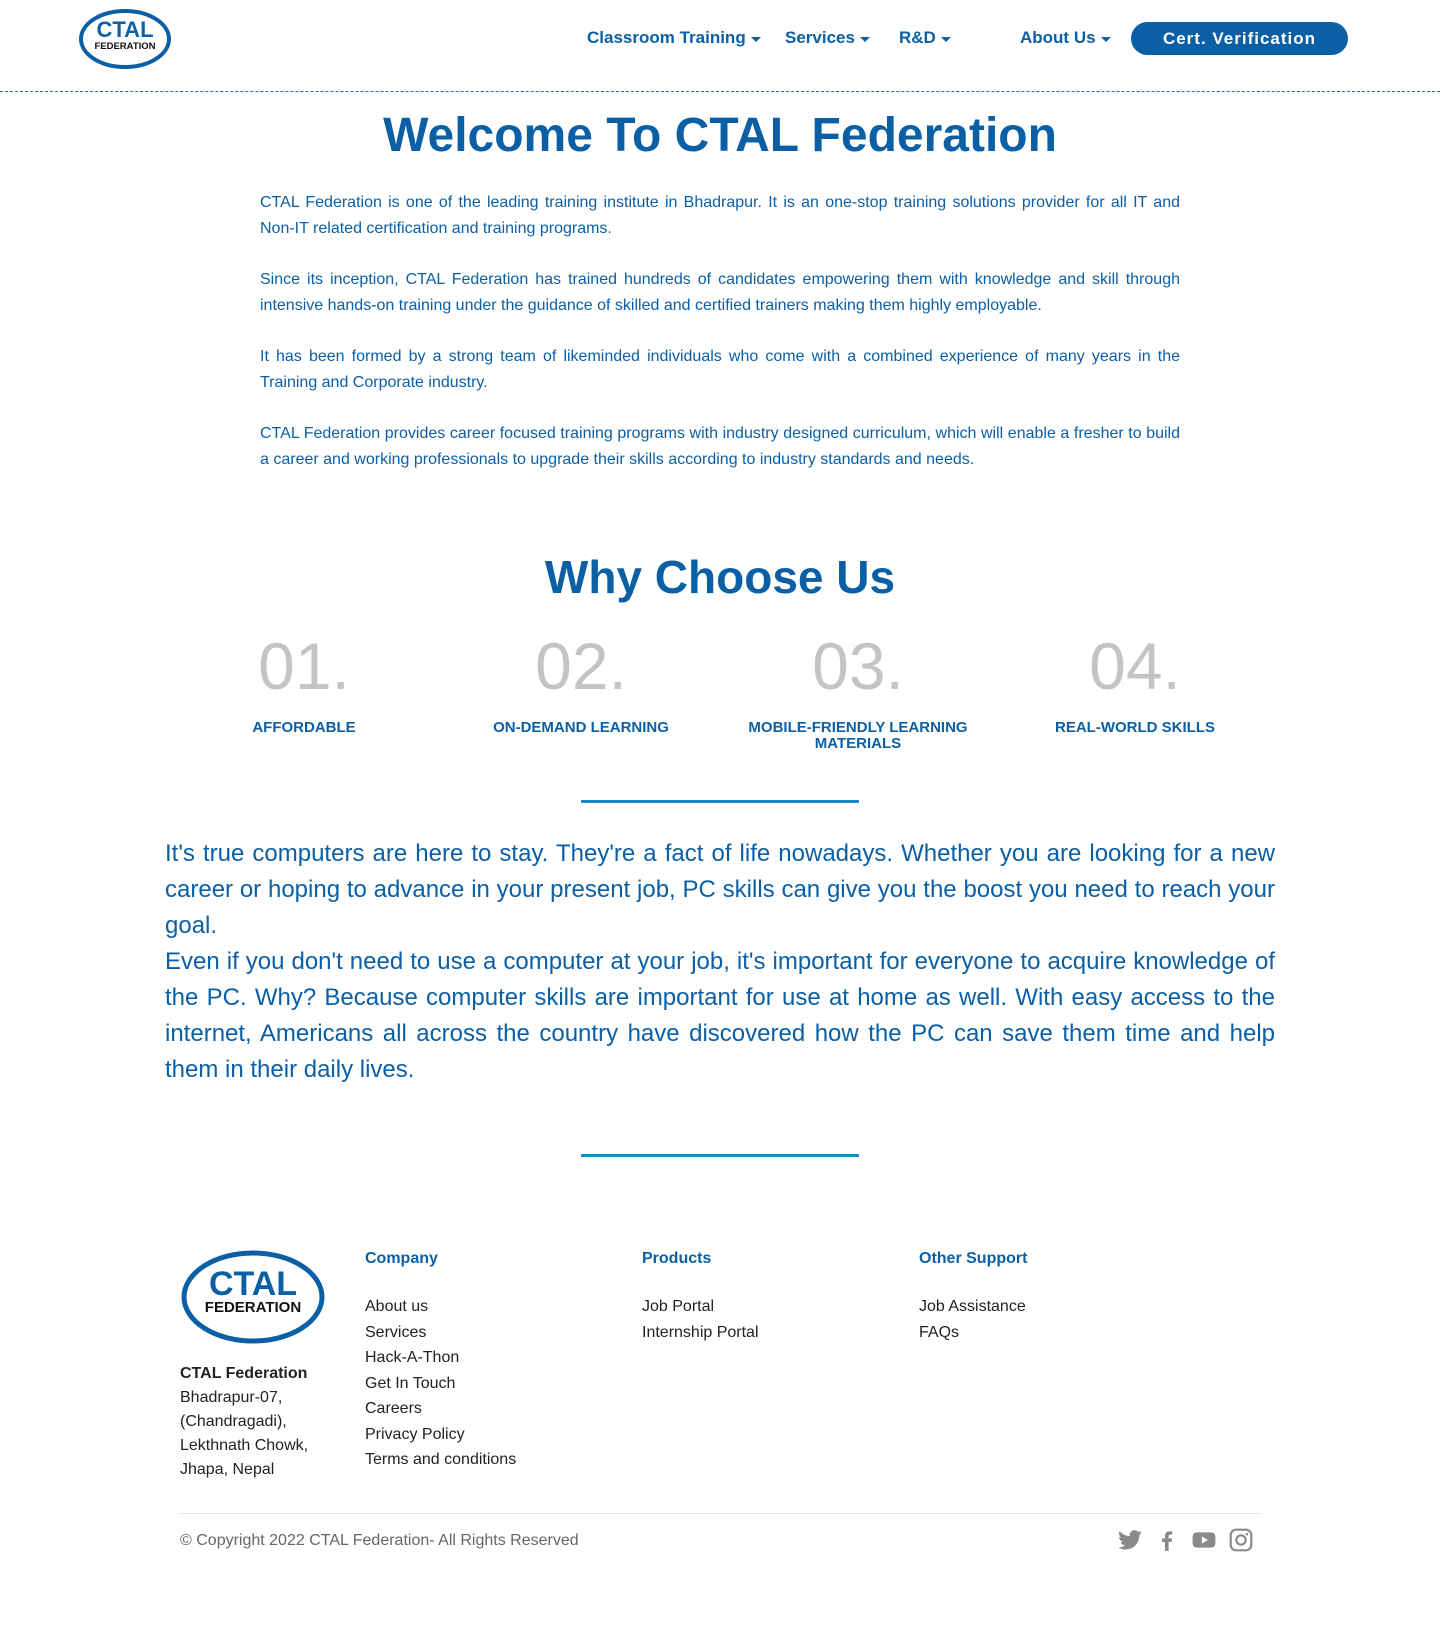 Image resolution: width=1440 pixels, height=1632 pixels. What do you see at coordinates (858, 735) in the screenshot?
I see `feature-label: MOBILE-FRIENDLY LEARNING MATERIALS` at bounding box center [858, 735].